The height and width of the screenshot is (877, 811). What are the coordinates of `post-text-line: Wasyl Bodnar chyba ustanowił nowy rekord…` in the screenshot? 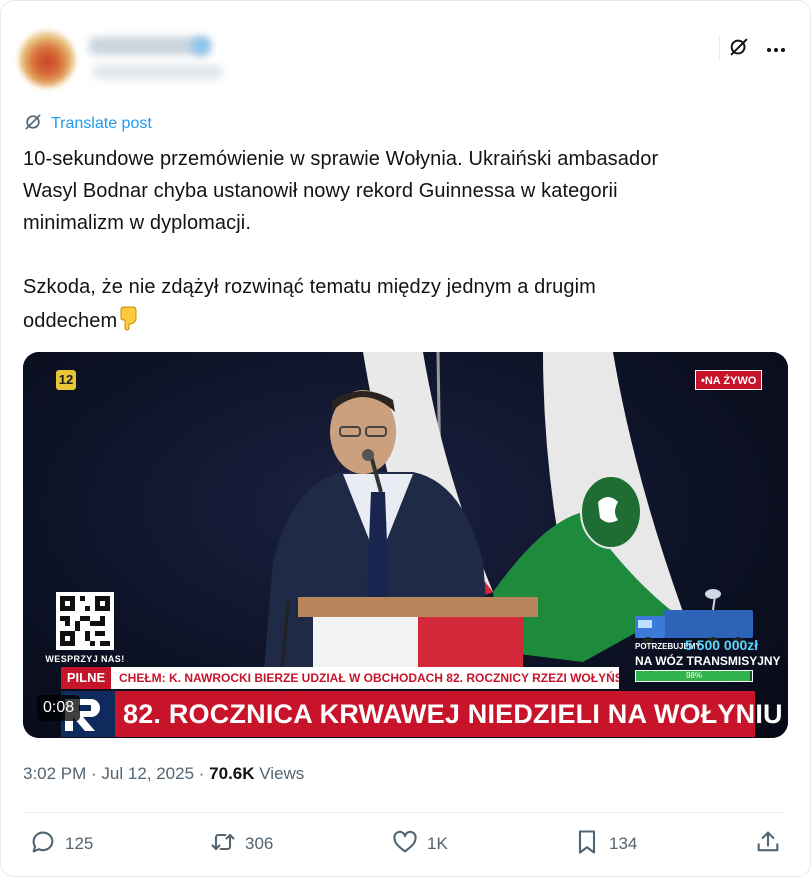 It's located at (320, 191).